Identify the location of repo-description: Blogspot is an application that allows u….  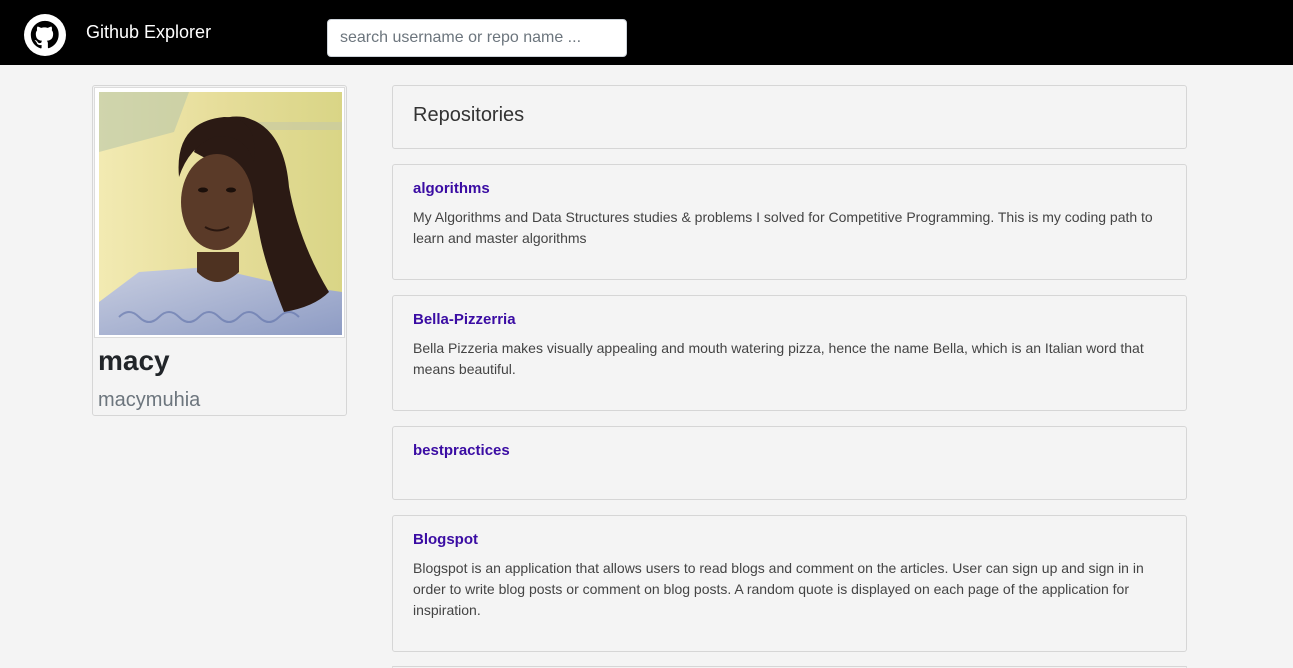
(778, 589).